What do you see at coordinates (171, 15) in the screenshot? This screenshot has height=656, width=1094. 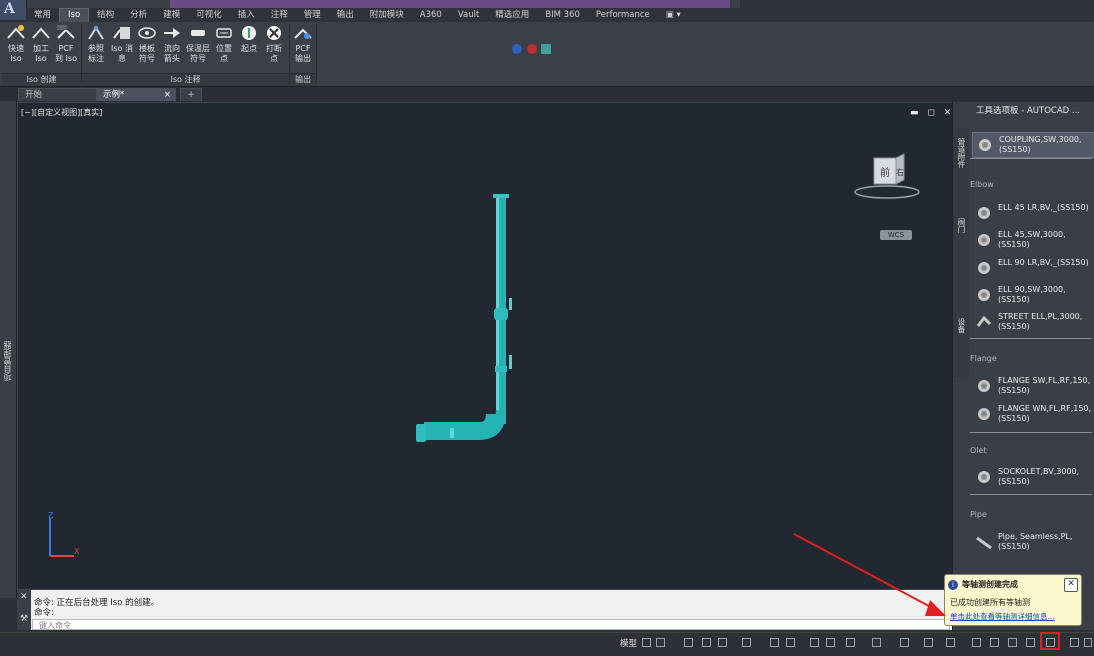 I see `ribbon-tab: 建模` at bounding box center [171, 15].